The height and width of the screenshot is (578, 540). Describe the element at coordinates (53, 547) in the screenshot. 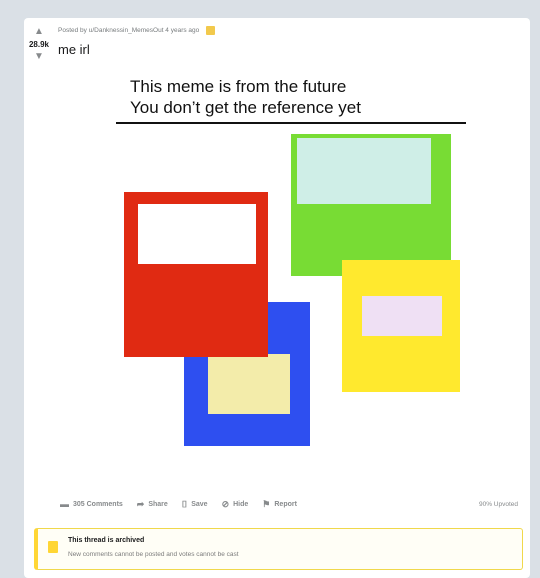

I see `archive-icon` at that location.